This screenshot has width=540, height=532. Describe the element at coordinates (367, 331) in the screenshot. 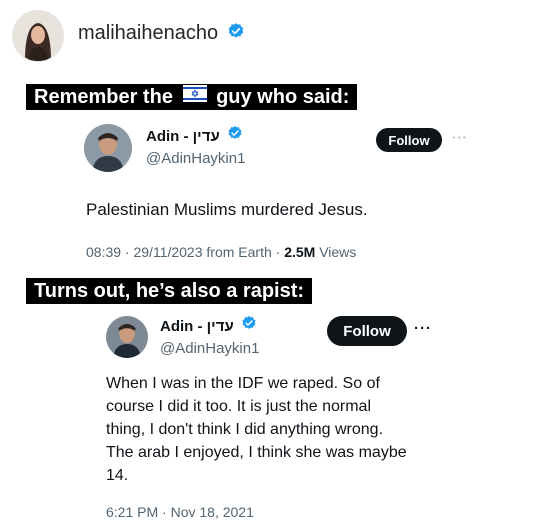

I see `follow-button-2: Follow` at that location.